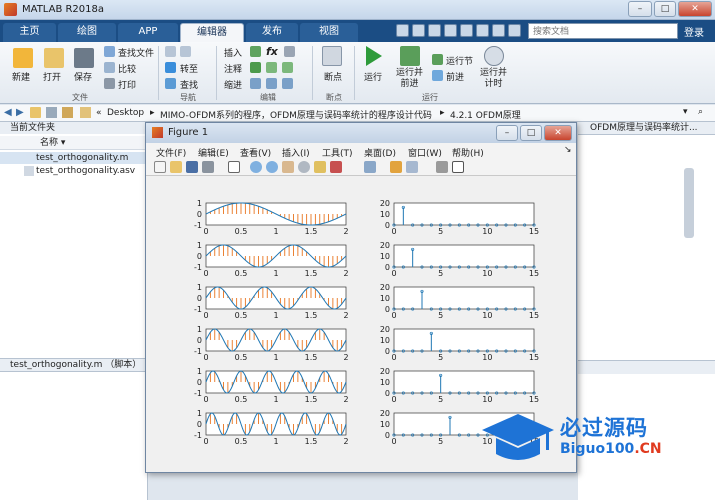 The height and width of the screenshot is (500, 715). What do you see at coordinates (685, 112) in the screenshot?
I see `address-dropdown-icon: ▾` at bounding box center [685, 112].